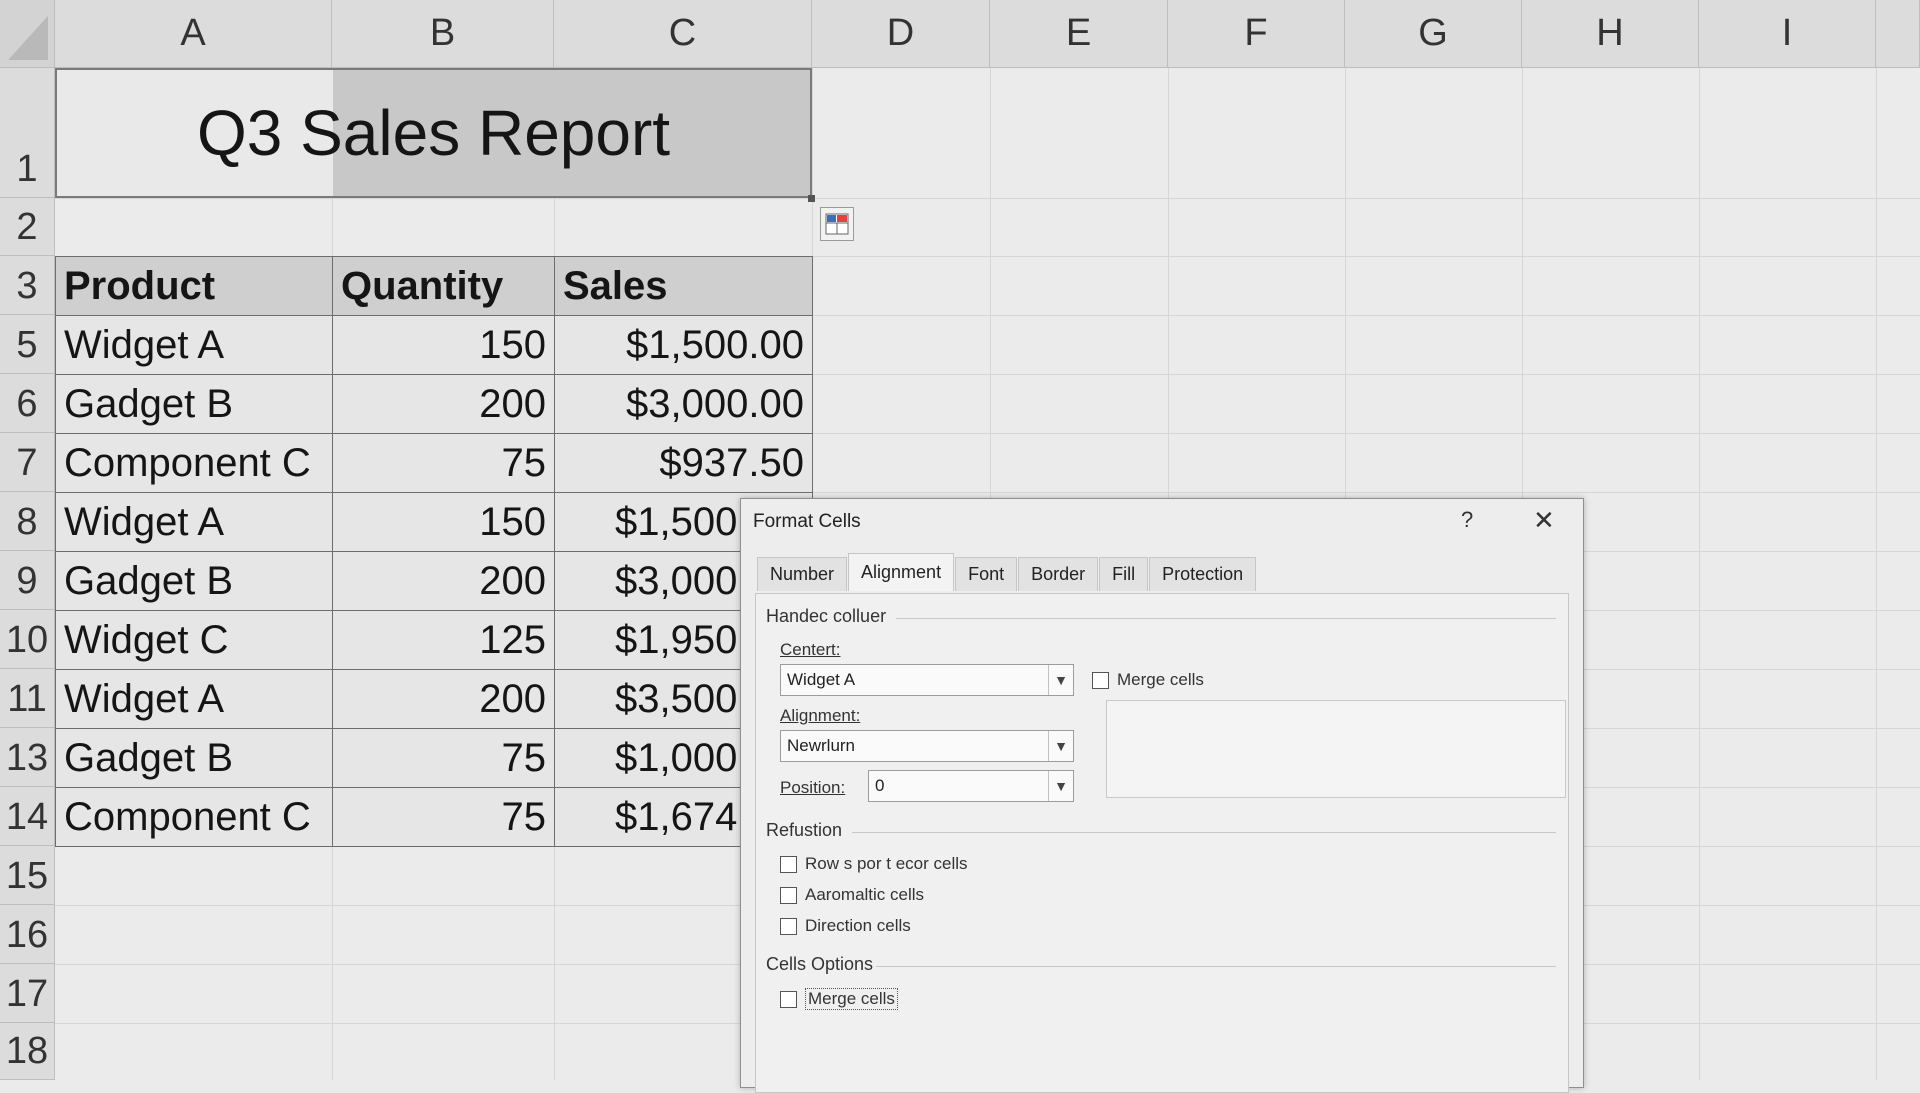 This screenshot has width=1920, height=1093. I want to click on checkbox-row: Aaromaltic cells, so click(852, 895).